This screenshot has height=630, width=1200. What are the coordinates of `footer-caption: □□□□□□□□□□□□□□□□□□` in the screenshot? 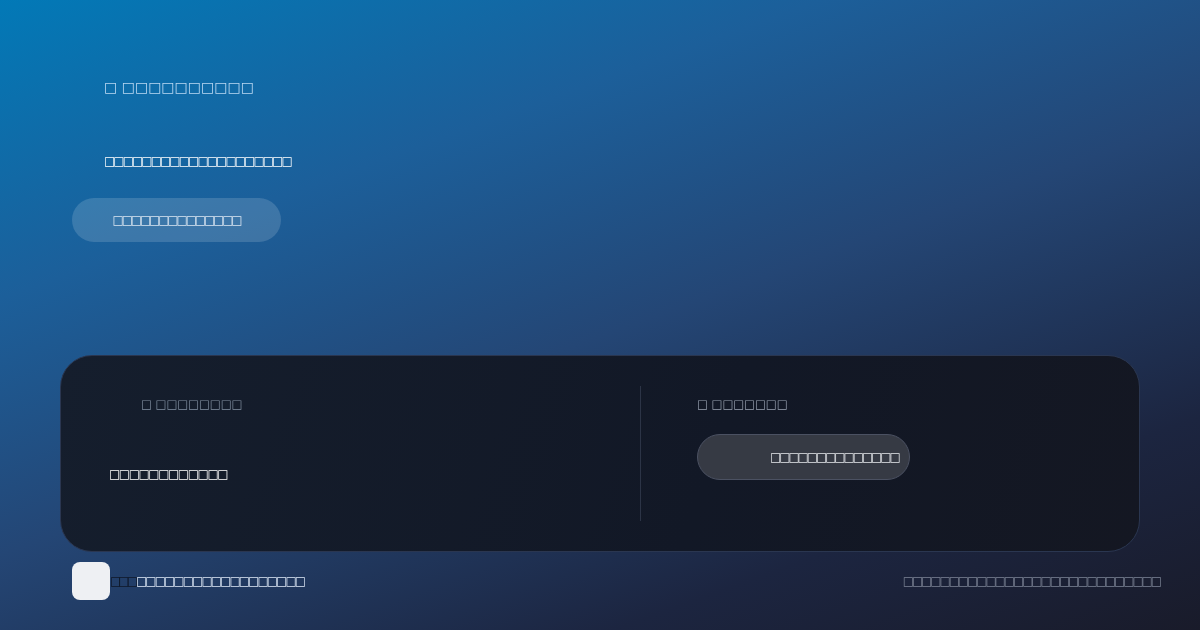 It's located at (220, 581).